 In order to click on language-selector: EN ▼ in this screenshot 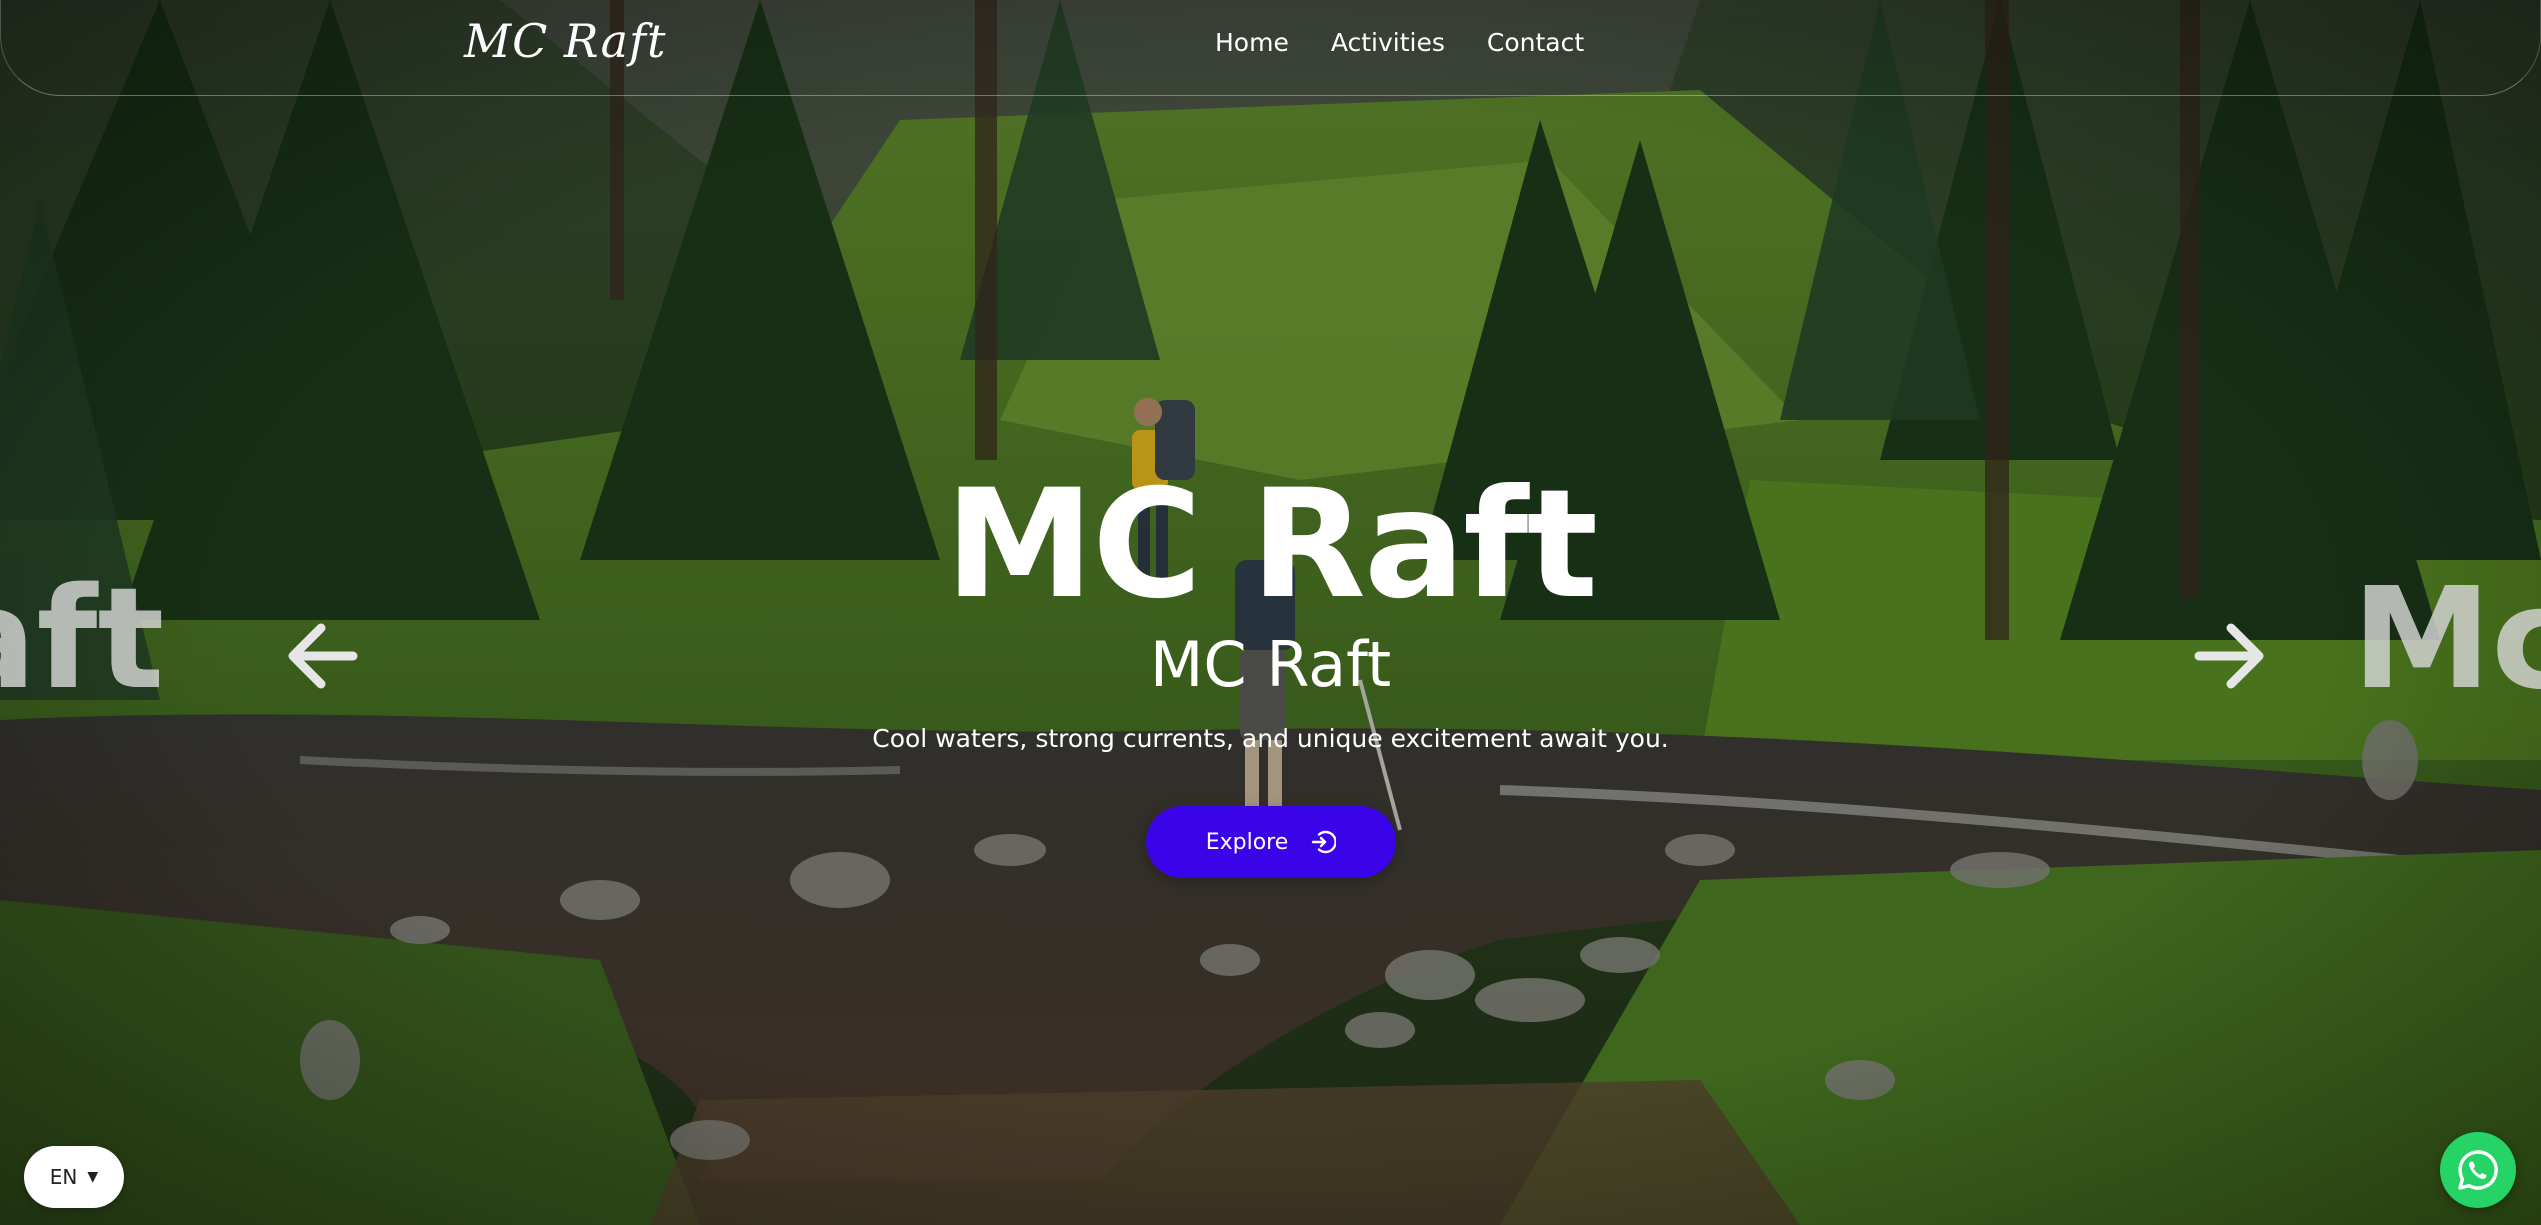, I will do `click(74, 1177)`.